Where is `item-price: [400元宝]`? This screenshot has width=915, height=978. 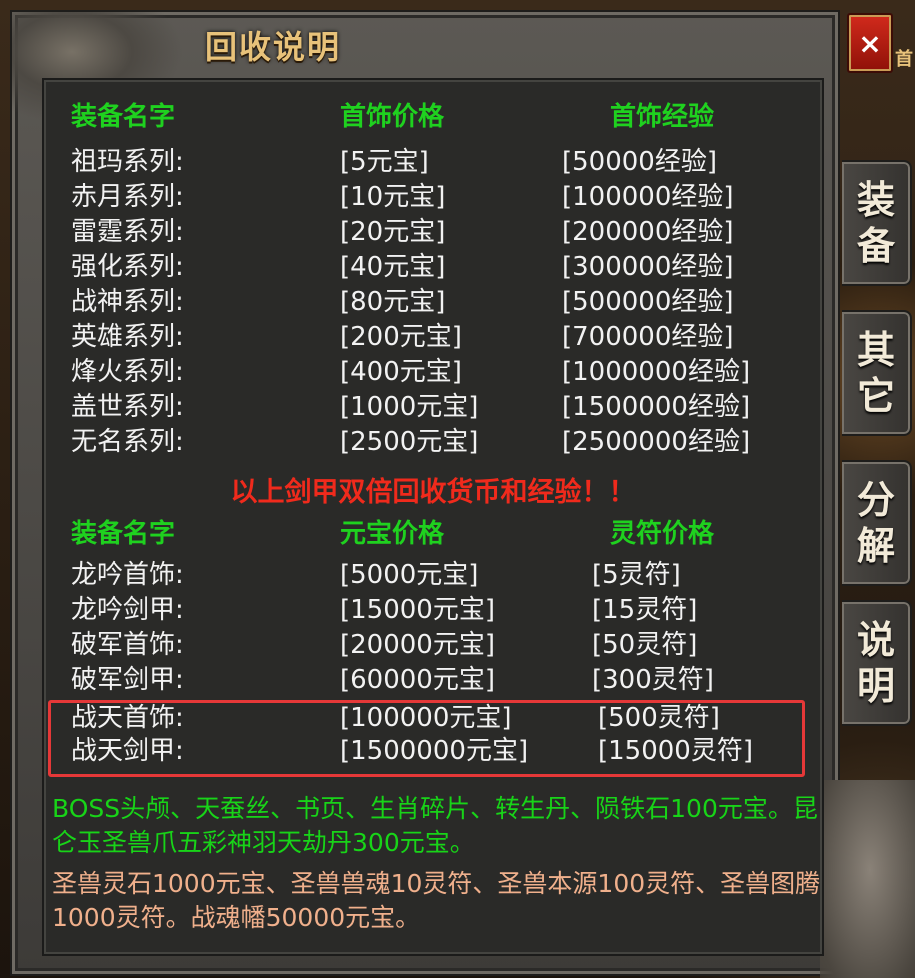 item-price: [400元宝] is located at coordinates (401, 372).